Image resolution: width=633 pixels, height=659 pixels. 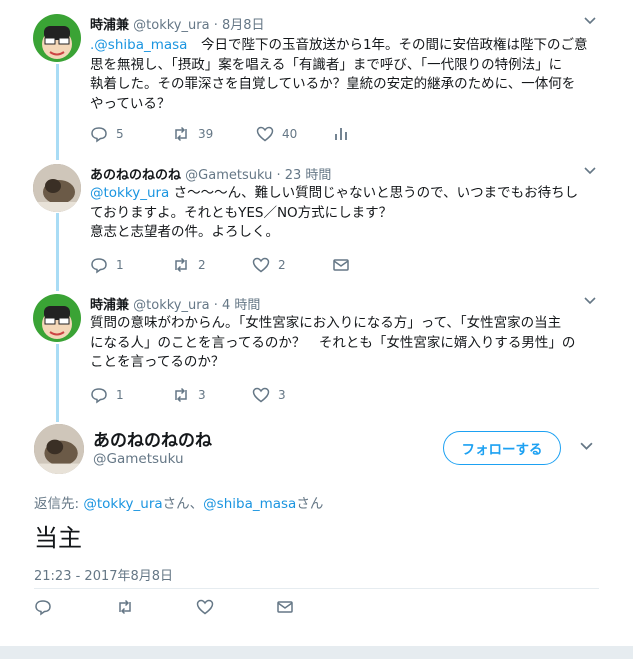 What do you see at coordinates (276, 134) in the screenshot?
I see `like-button: 40` at bounding box center [276, 134].